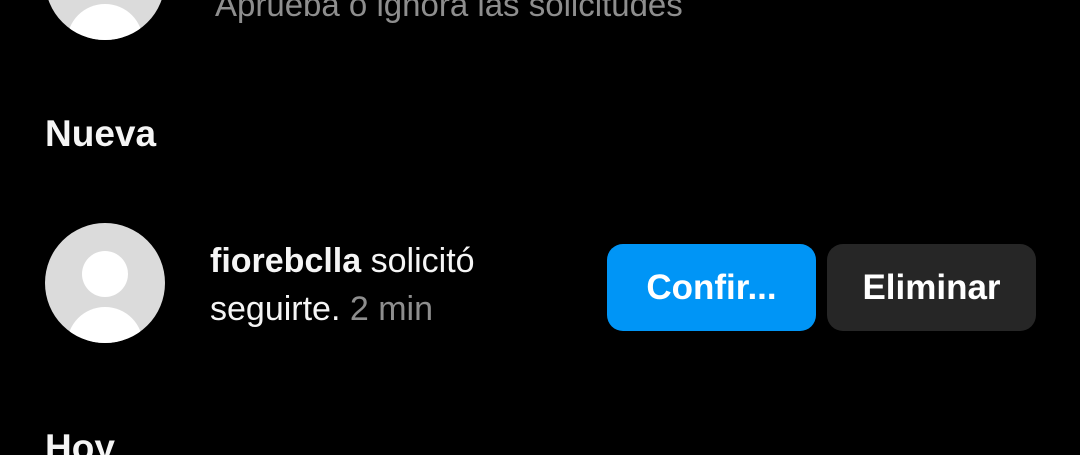  I want to click on request-text: fiorebclla solicitó seguirte. 2 min, so click(395, 285).